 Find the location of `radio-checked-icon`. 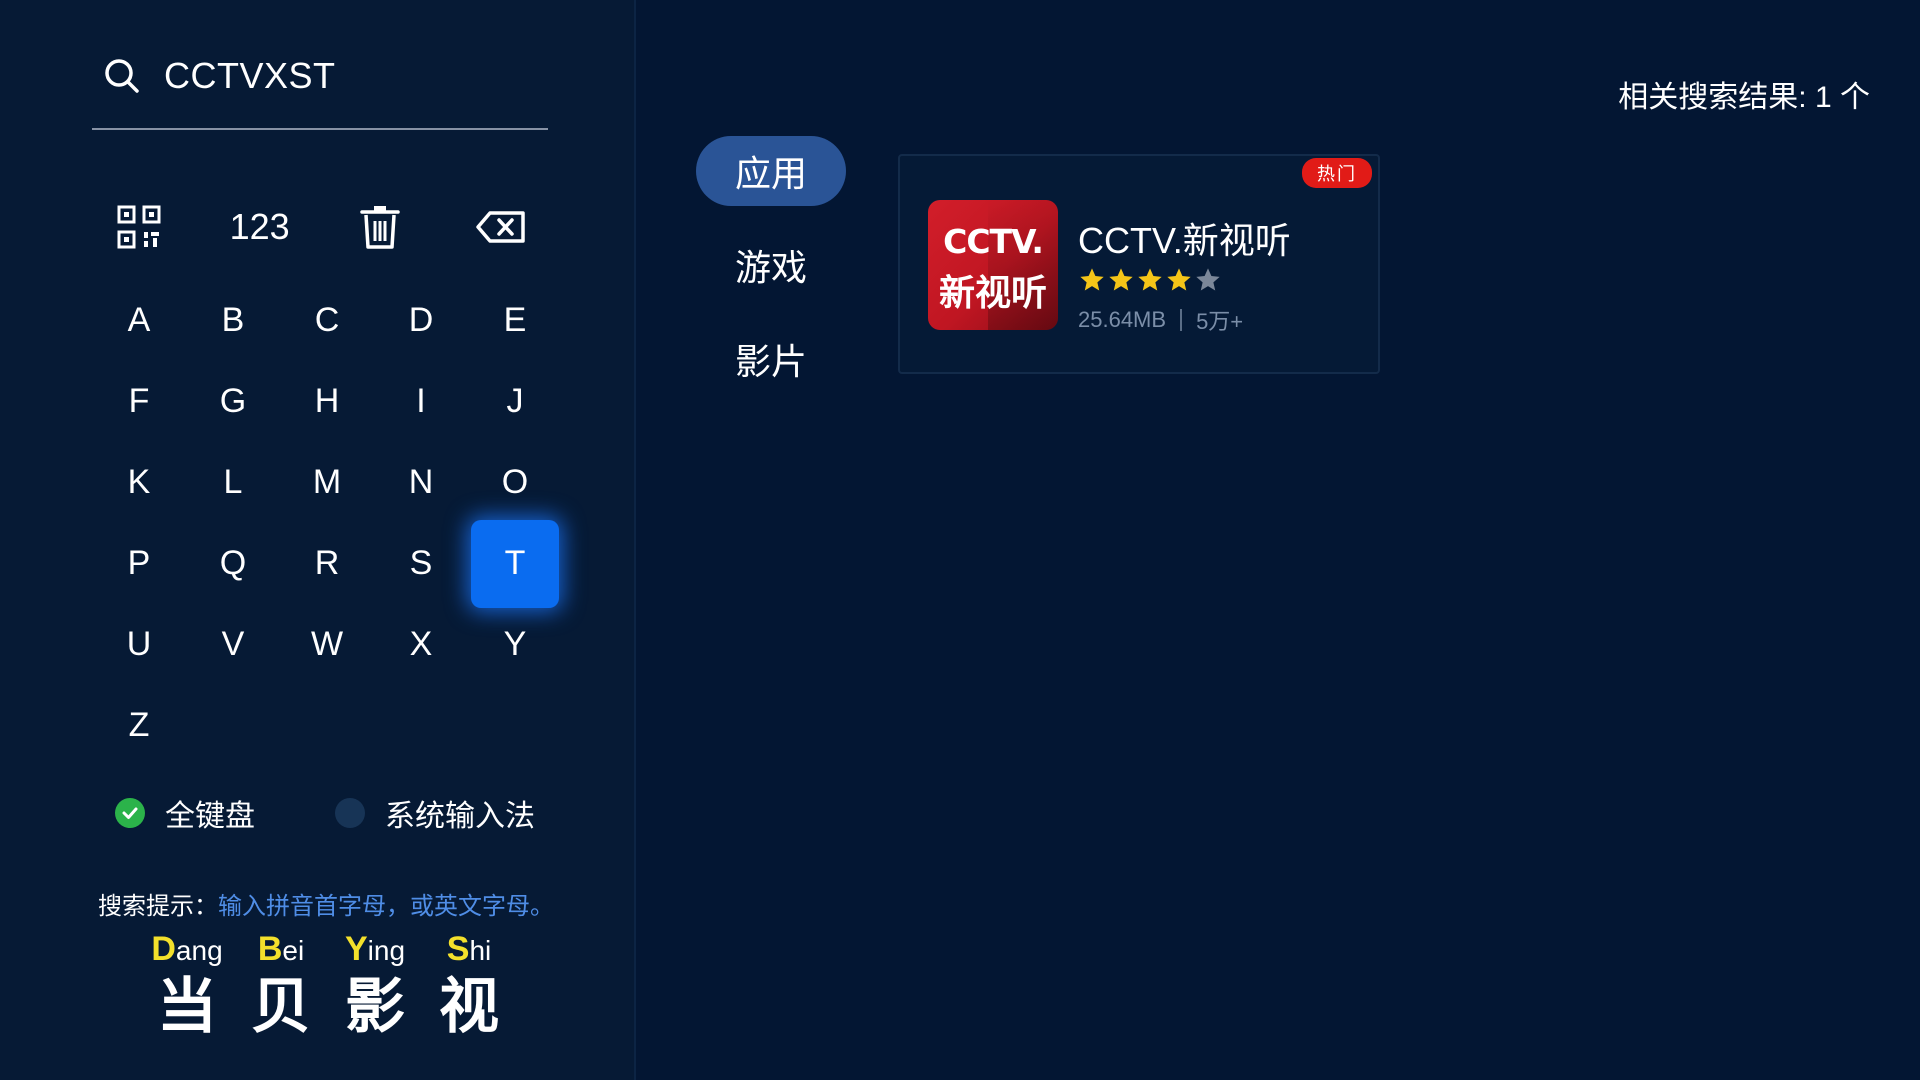

radio-checked-icon is located at coordinates (130, 813).